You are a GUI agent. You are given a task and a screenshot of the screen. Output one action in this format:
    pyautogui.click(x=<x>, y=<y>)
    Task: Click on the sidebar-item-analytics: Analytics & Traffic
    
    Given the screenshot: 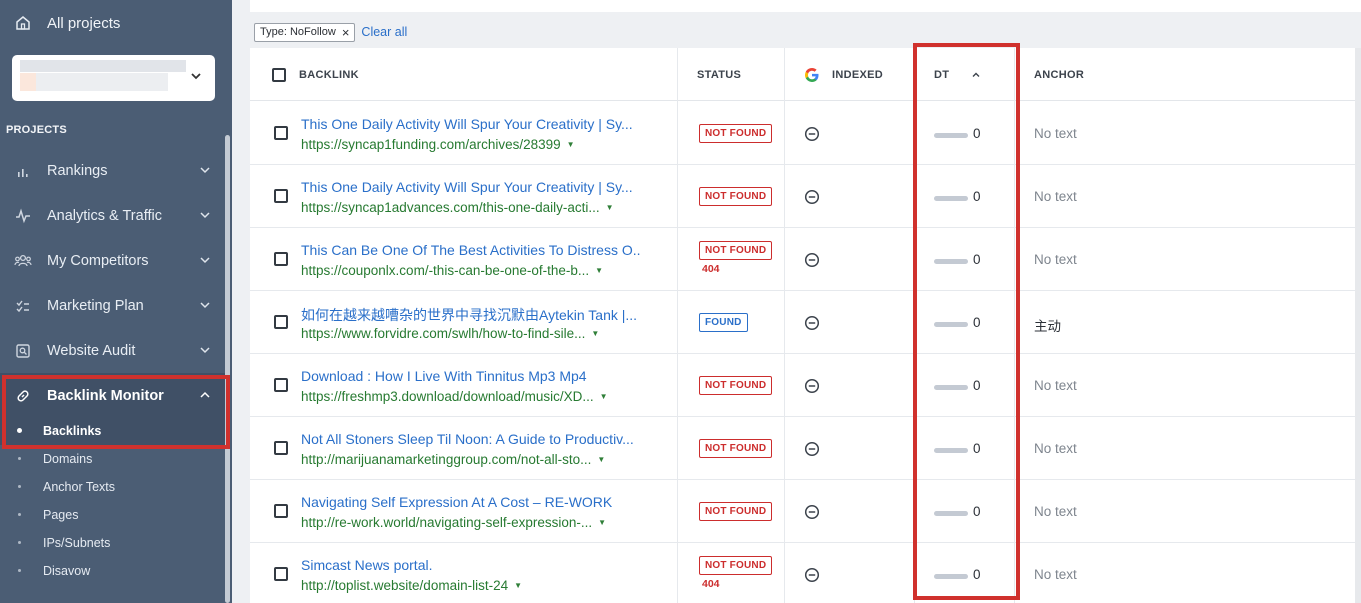 What is the action you would take?
    pyautogui.click(x=112, y=215)
    